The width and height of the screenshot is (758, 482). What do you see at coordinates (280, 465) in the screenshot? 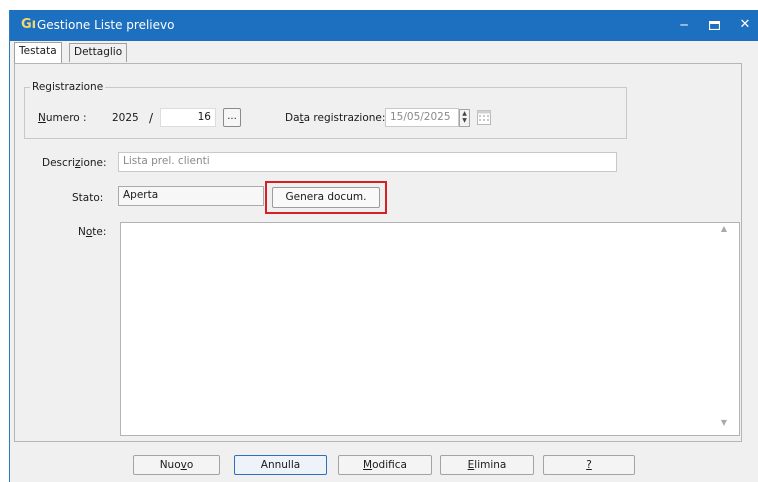
I see `annulla-button: Annulla` at bounding box center [280, 465].